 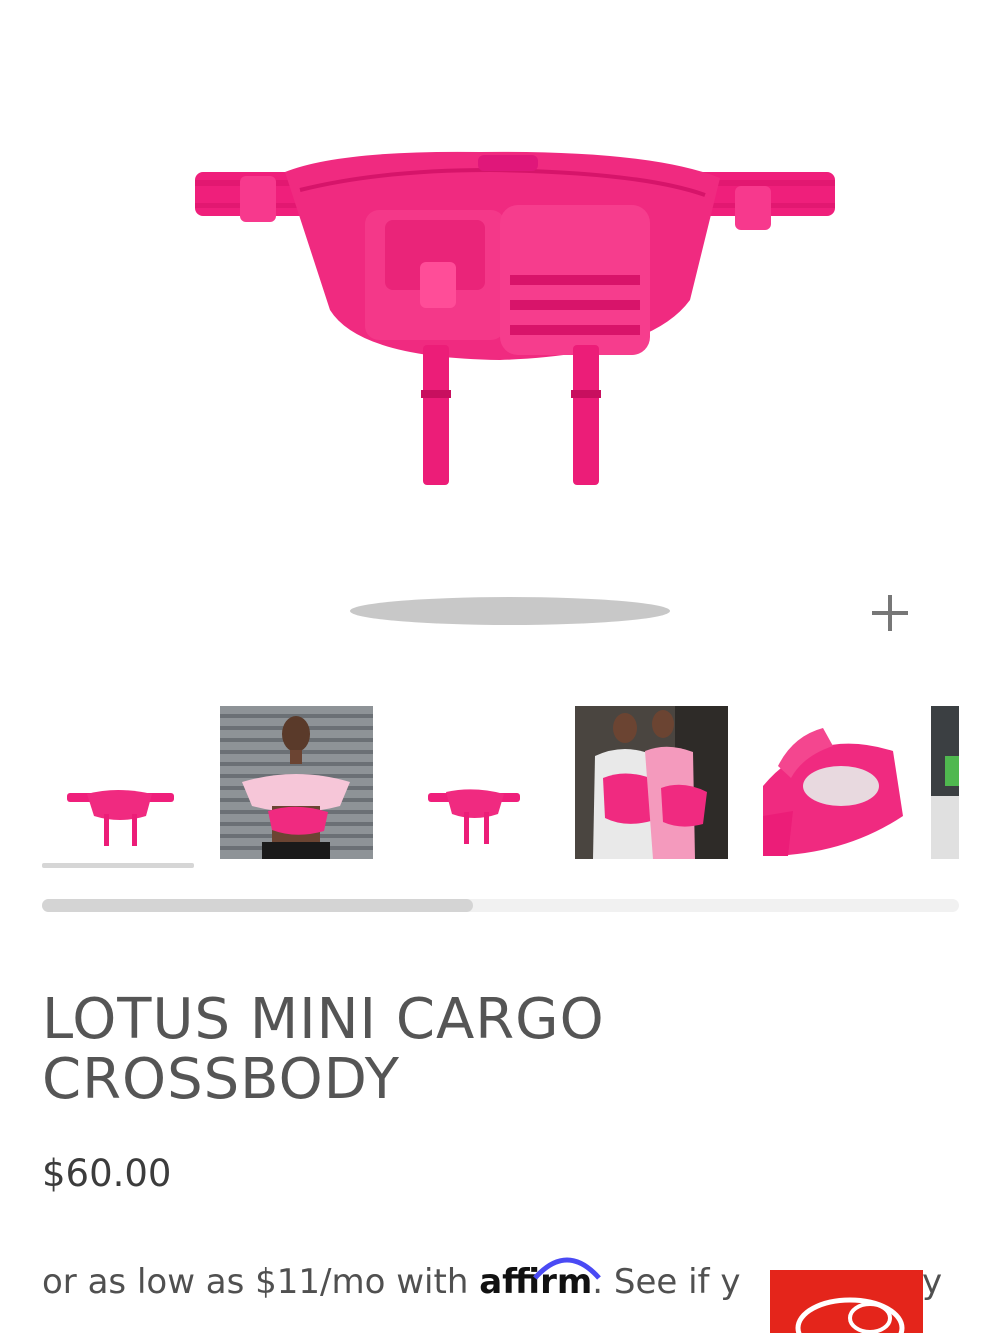 What do you see at coordinates (567, 1268) in the screenshot?
I see `affirm-arc-icon` at bounding box center [567, 1268].